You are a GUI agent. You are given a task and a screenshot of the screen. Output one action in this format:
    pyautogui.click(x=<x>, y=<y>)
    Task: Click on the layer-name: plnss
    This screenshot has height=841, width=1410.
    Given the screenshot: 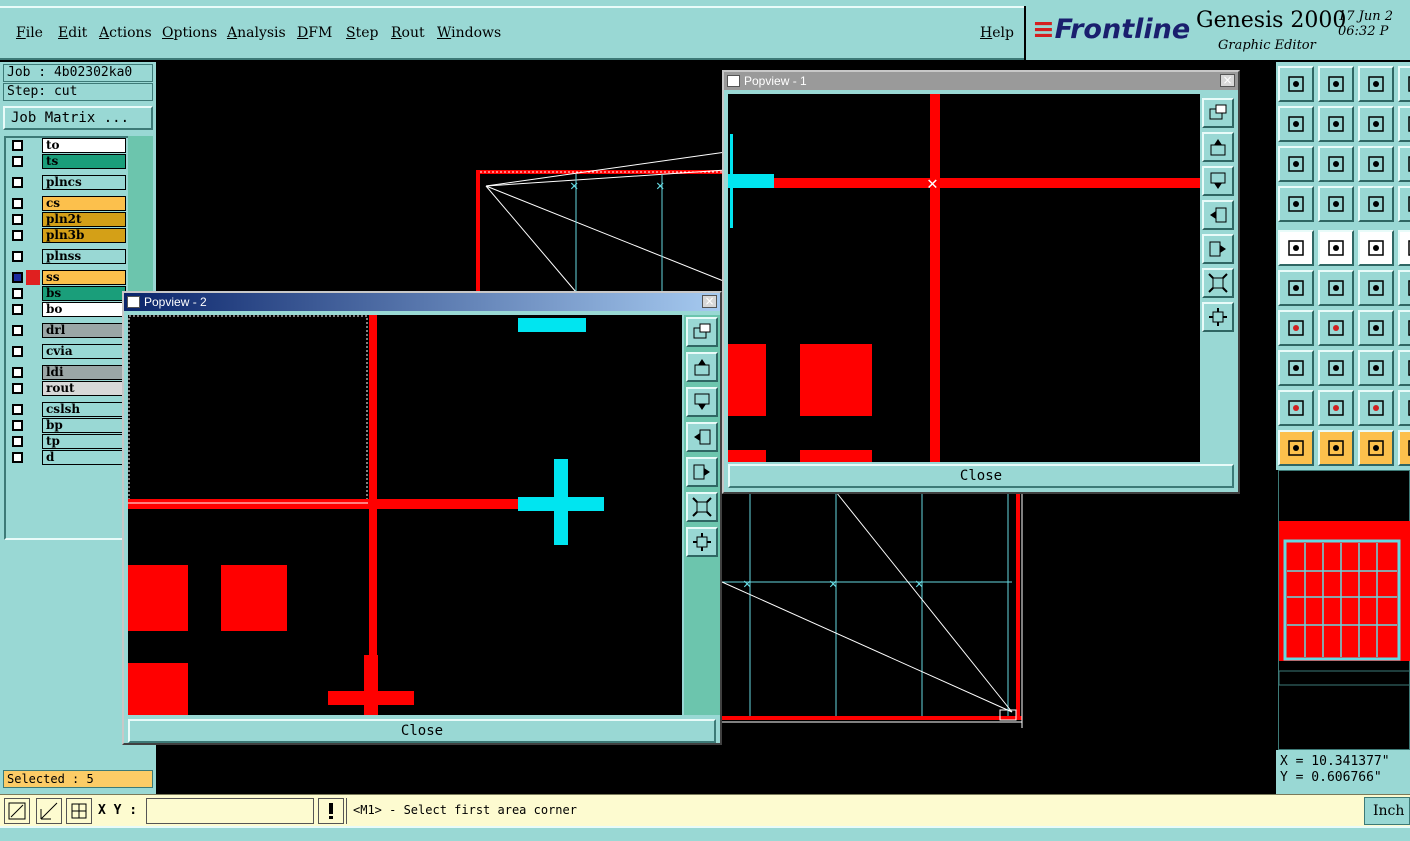 What is the action you would take?
    pyautogui.click(x=84, y=256)
    